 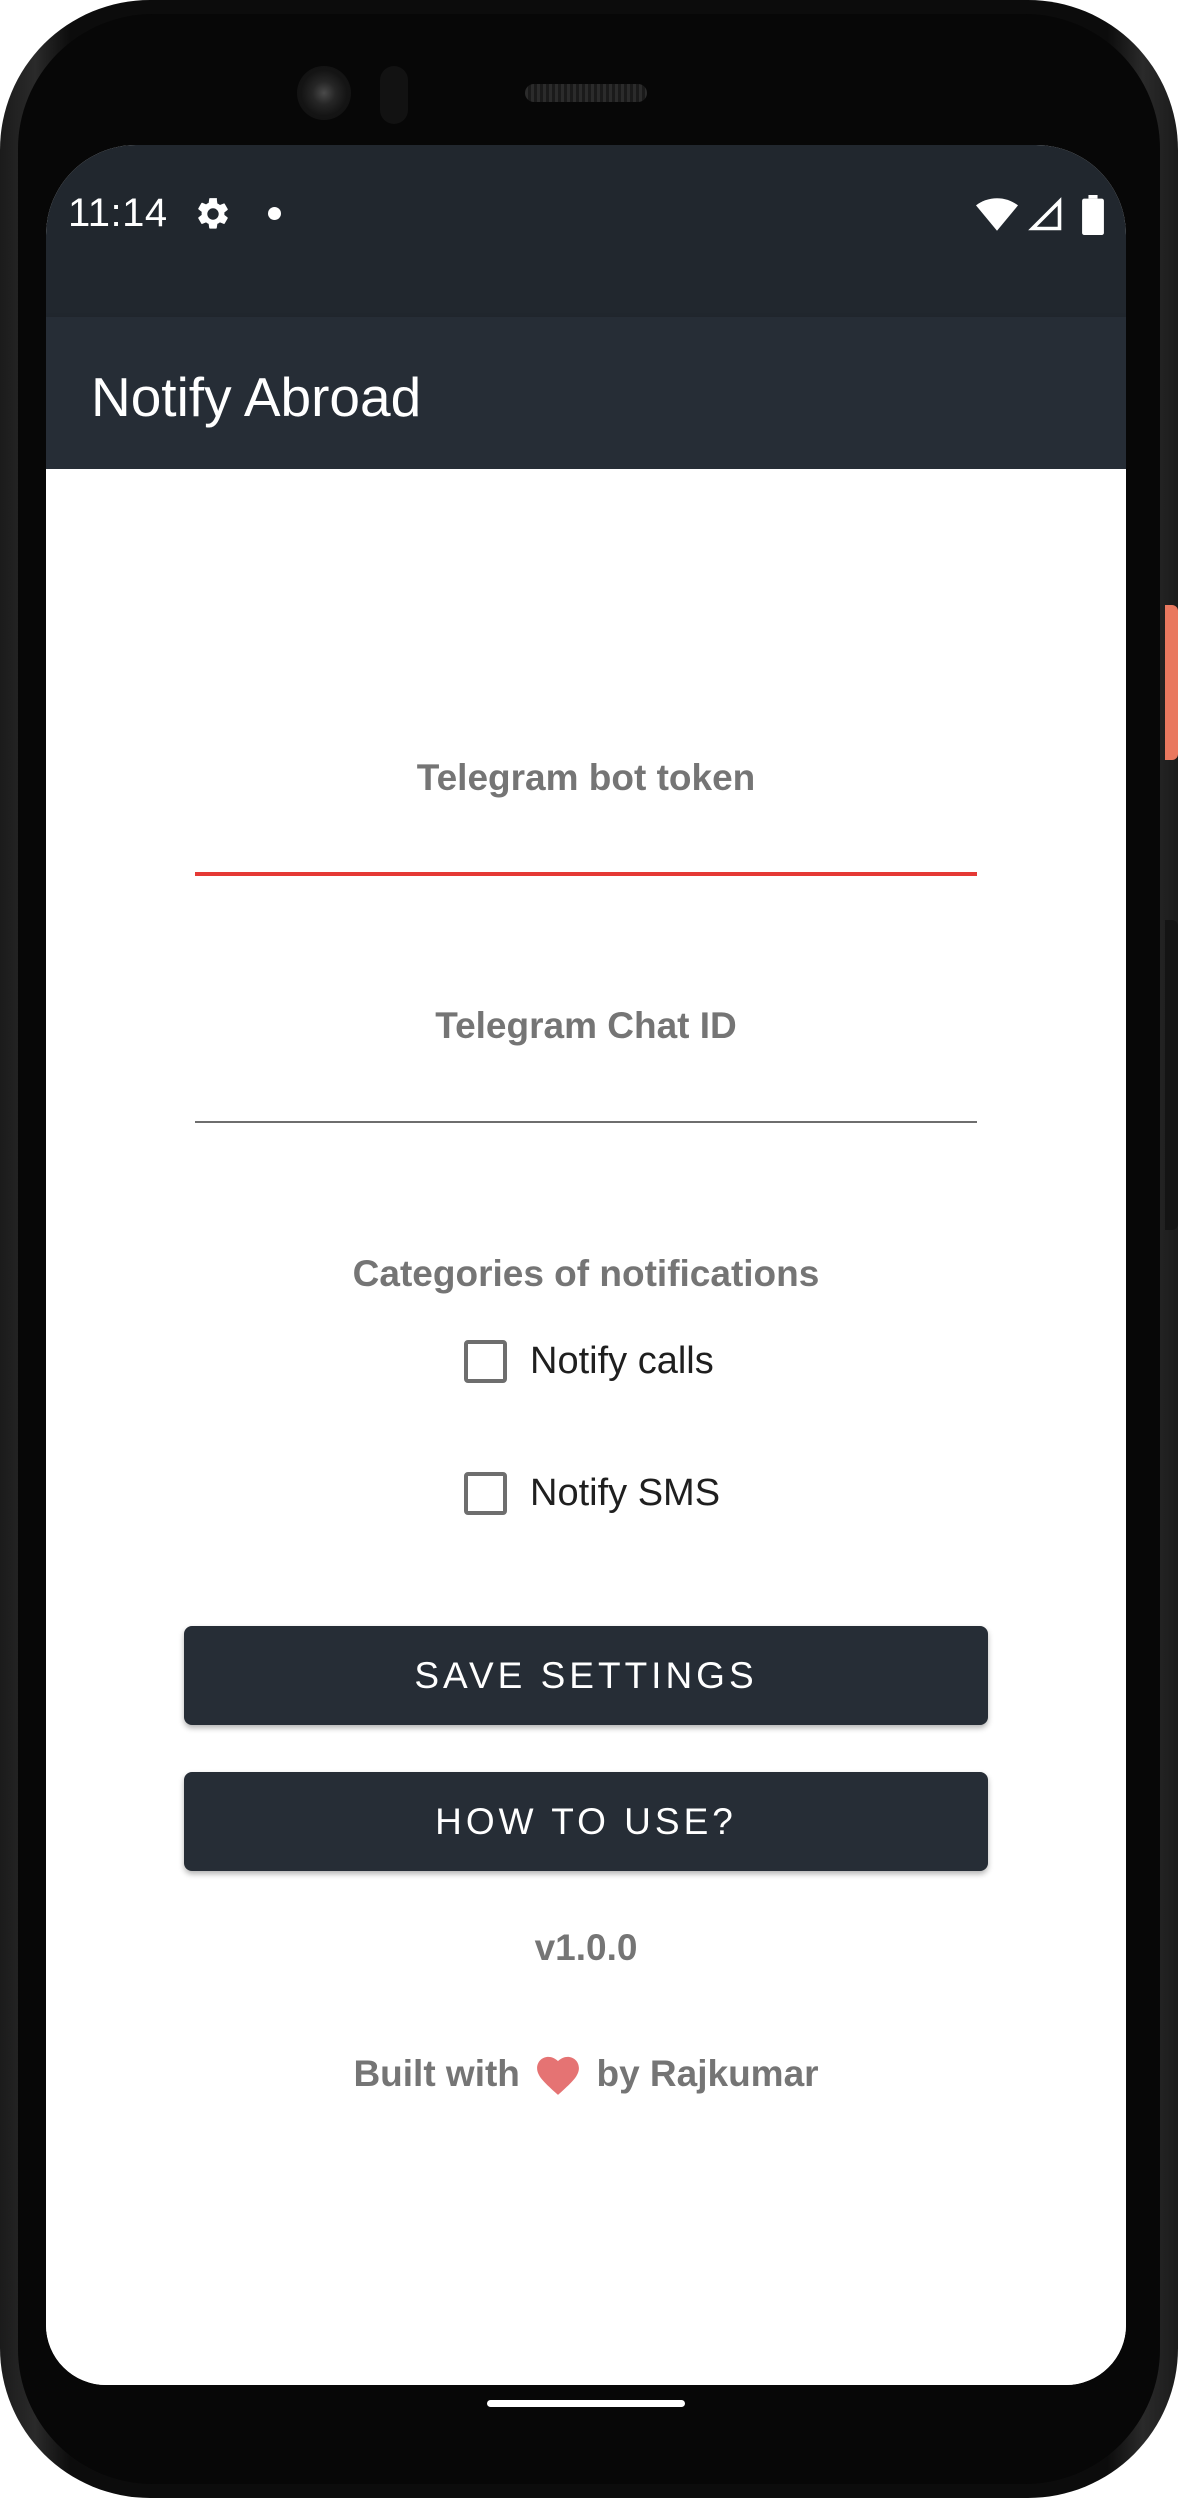 What do you see at coordinates (1171, 1075) in the screenshot?
I see `volume-button` at bounding box center [1171, 1075].